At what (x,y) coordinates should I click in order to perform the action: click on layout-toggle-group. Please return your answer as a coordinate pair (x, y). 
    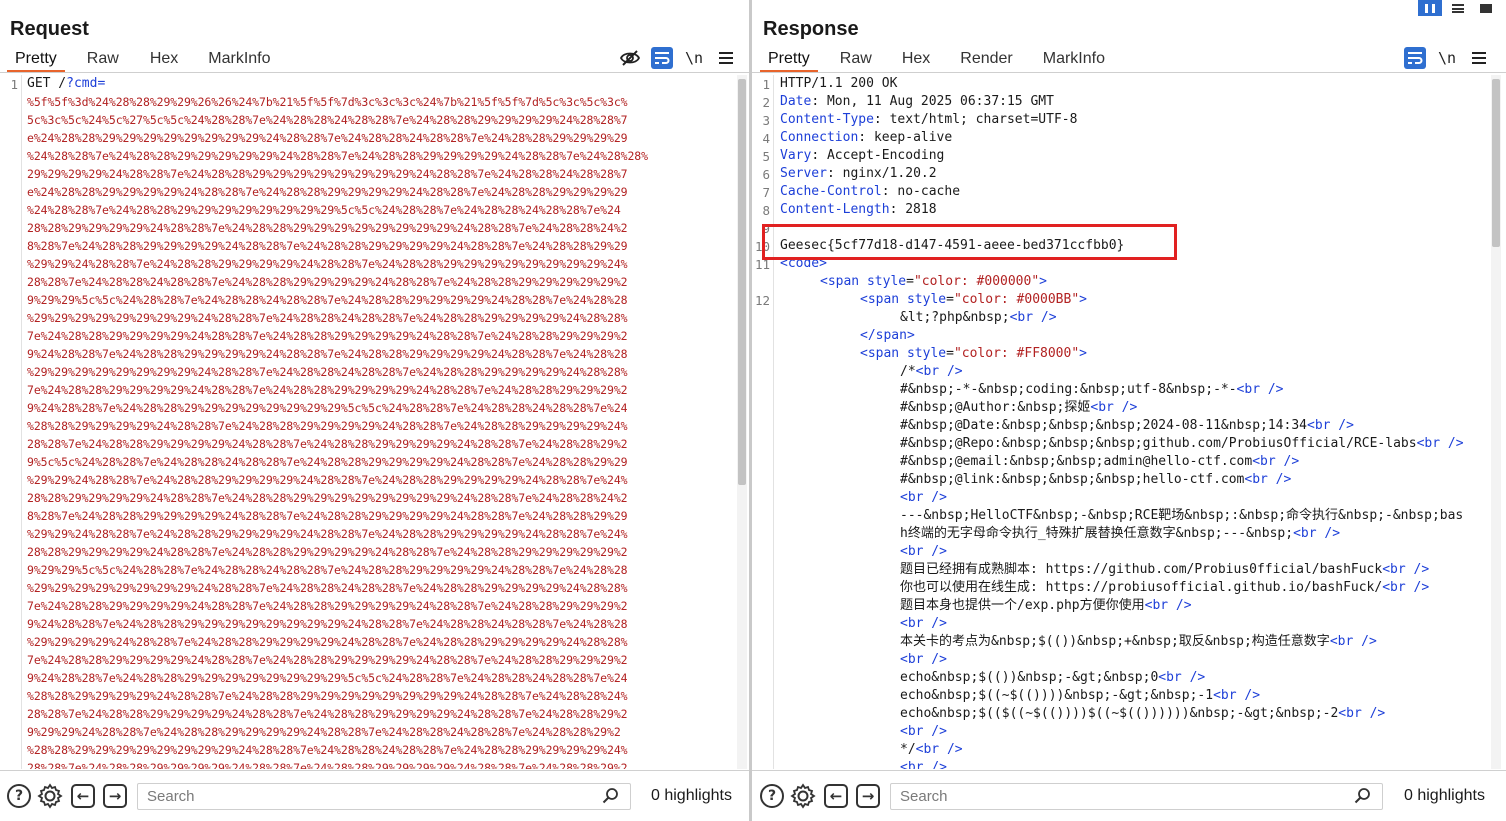
    Looking at the image, I should click on (1458, 8).